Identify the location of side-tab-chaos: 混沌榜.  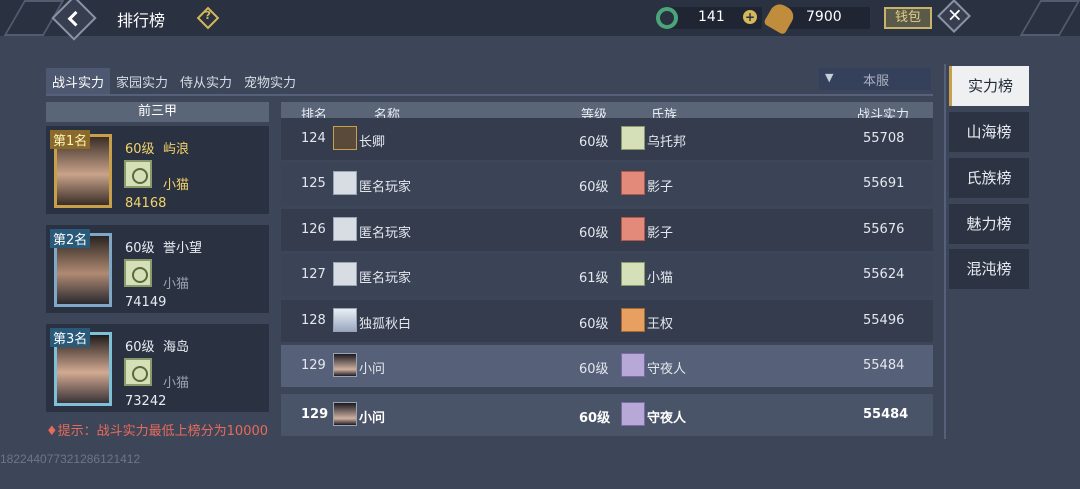
(989, 269).